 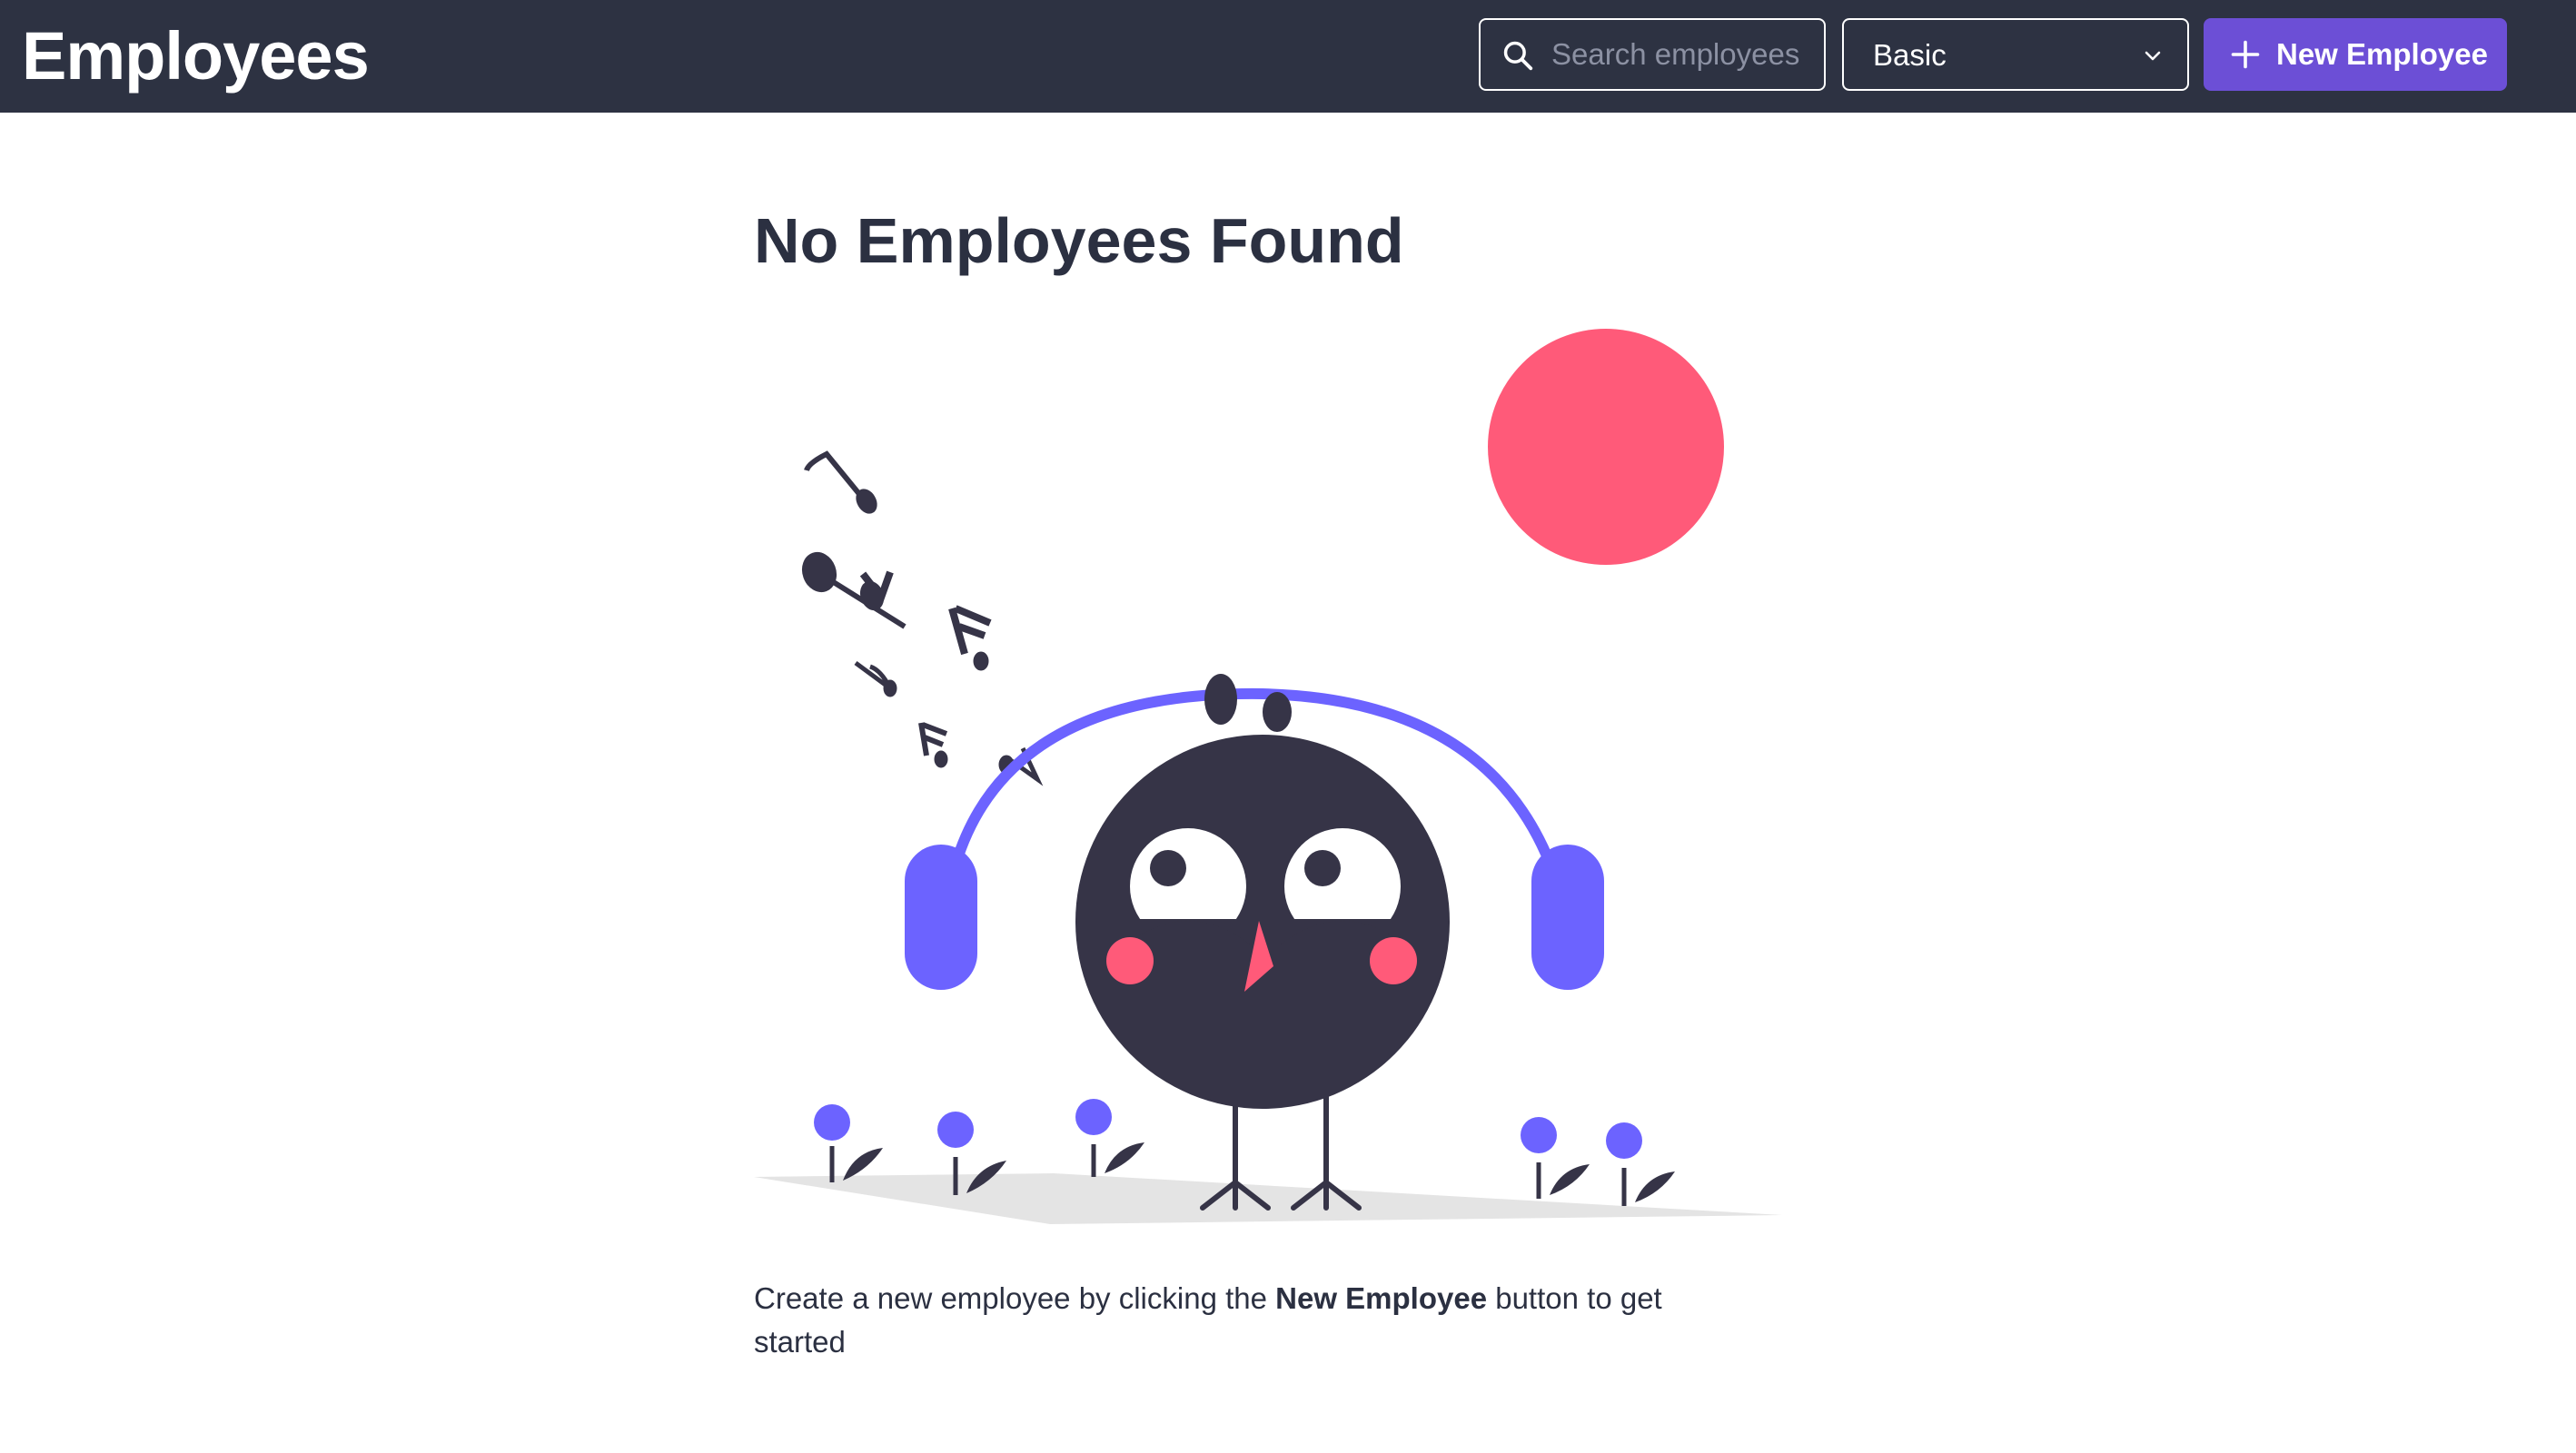 I want to click on plus-icon, so click(x=2245, y=54).